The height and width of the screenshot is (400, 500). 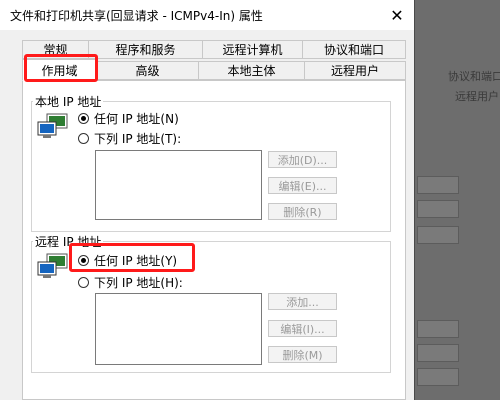 I want to click on tab-label: 远程用户, so click(x=354, y=71).